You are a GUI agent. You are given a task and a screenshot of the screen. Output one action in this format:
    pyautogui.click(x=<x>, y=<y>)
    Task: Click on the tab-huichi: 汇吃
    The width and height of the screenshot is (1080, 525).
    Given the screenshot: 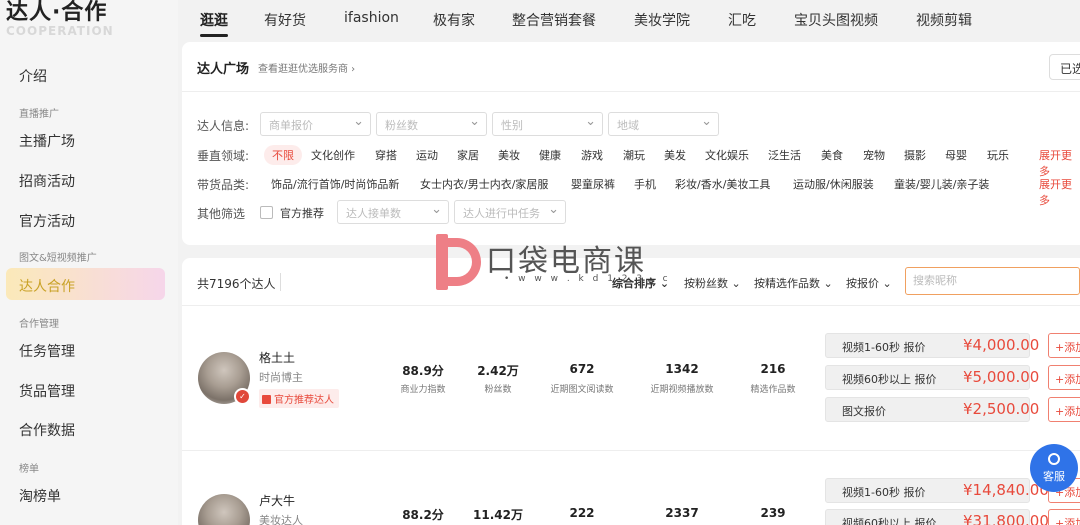 What is the action you would take?
    pyautogui.click(x=742, y=20)
    